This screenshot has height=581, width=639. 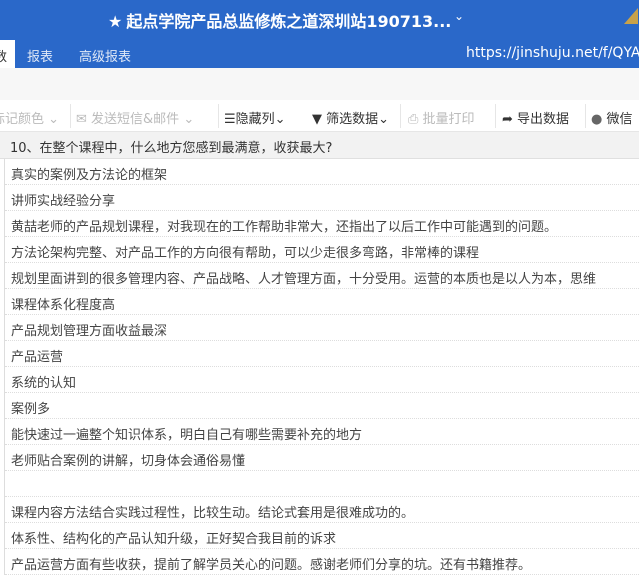 What do you see at coordinates (322, 458) in the screenshot?
I see `table-row: 老师贴合案例的讲解，切身体会通俗易懂` at bounding box center [322, 458].